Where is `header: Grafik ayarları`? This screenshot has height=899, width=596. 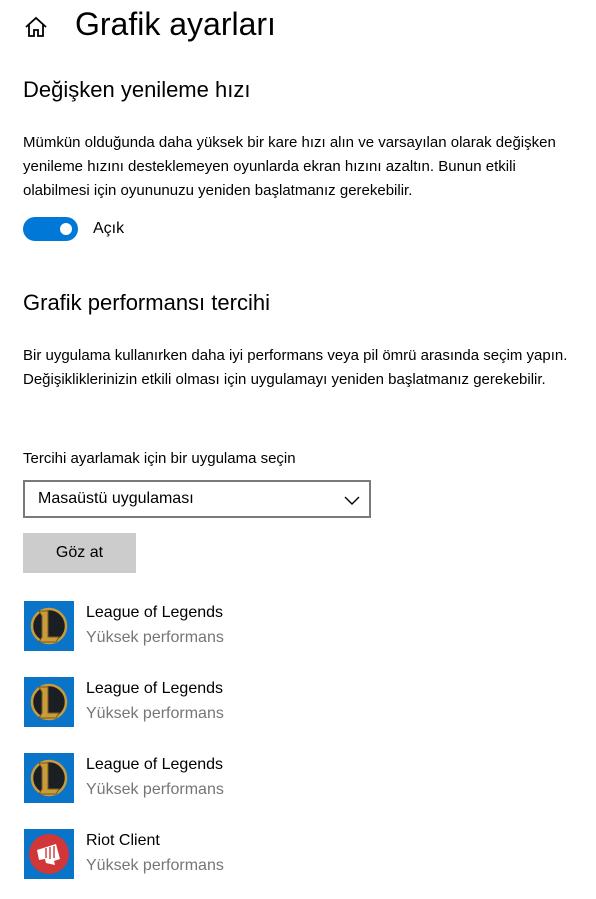
header: Grafik ayarları is located at coordinates (298, 30).